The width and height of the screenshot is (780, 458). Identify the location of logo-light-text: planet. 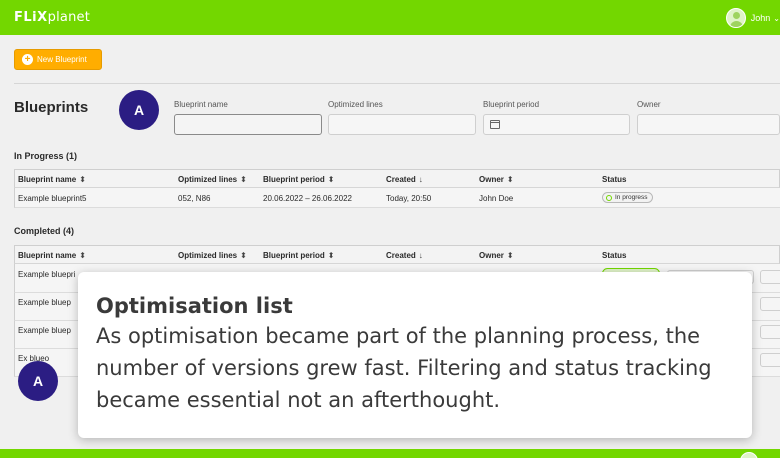
(69, 17).